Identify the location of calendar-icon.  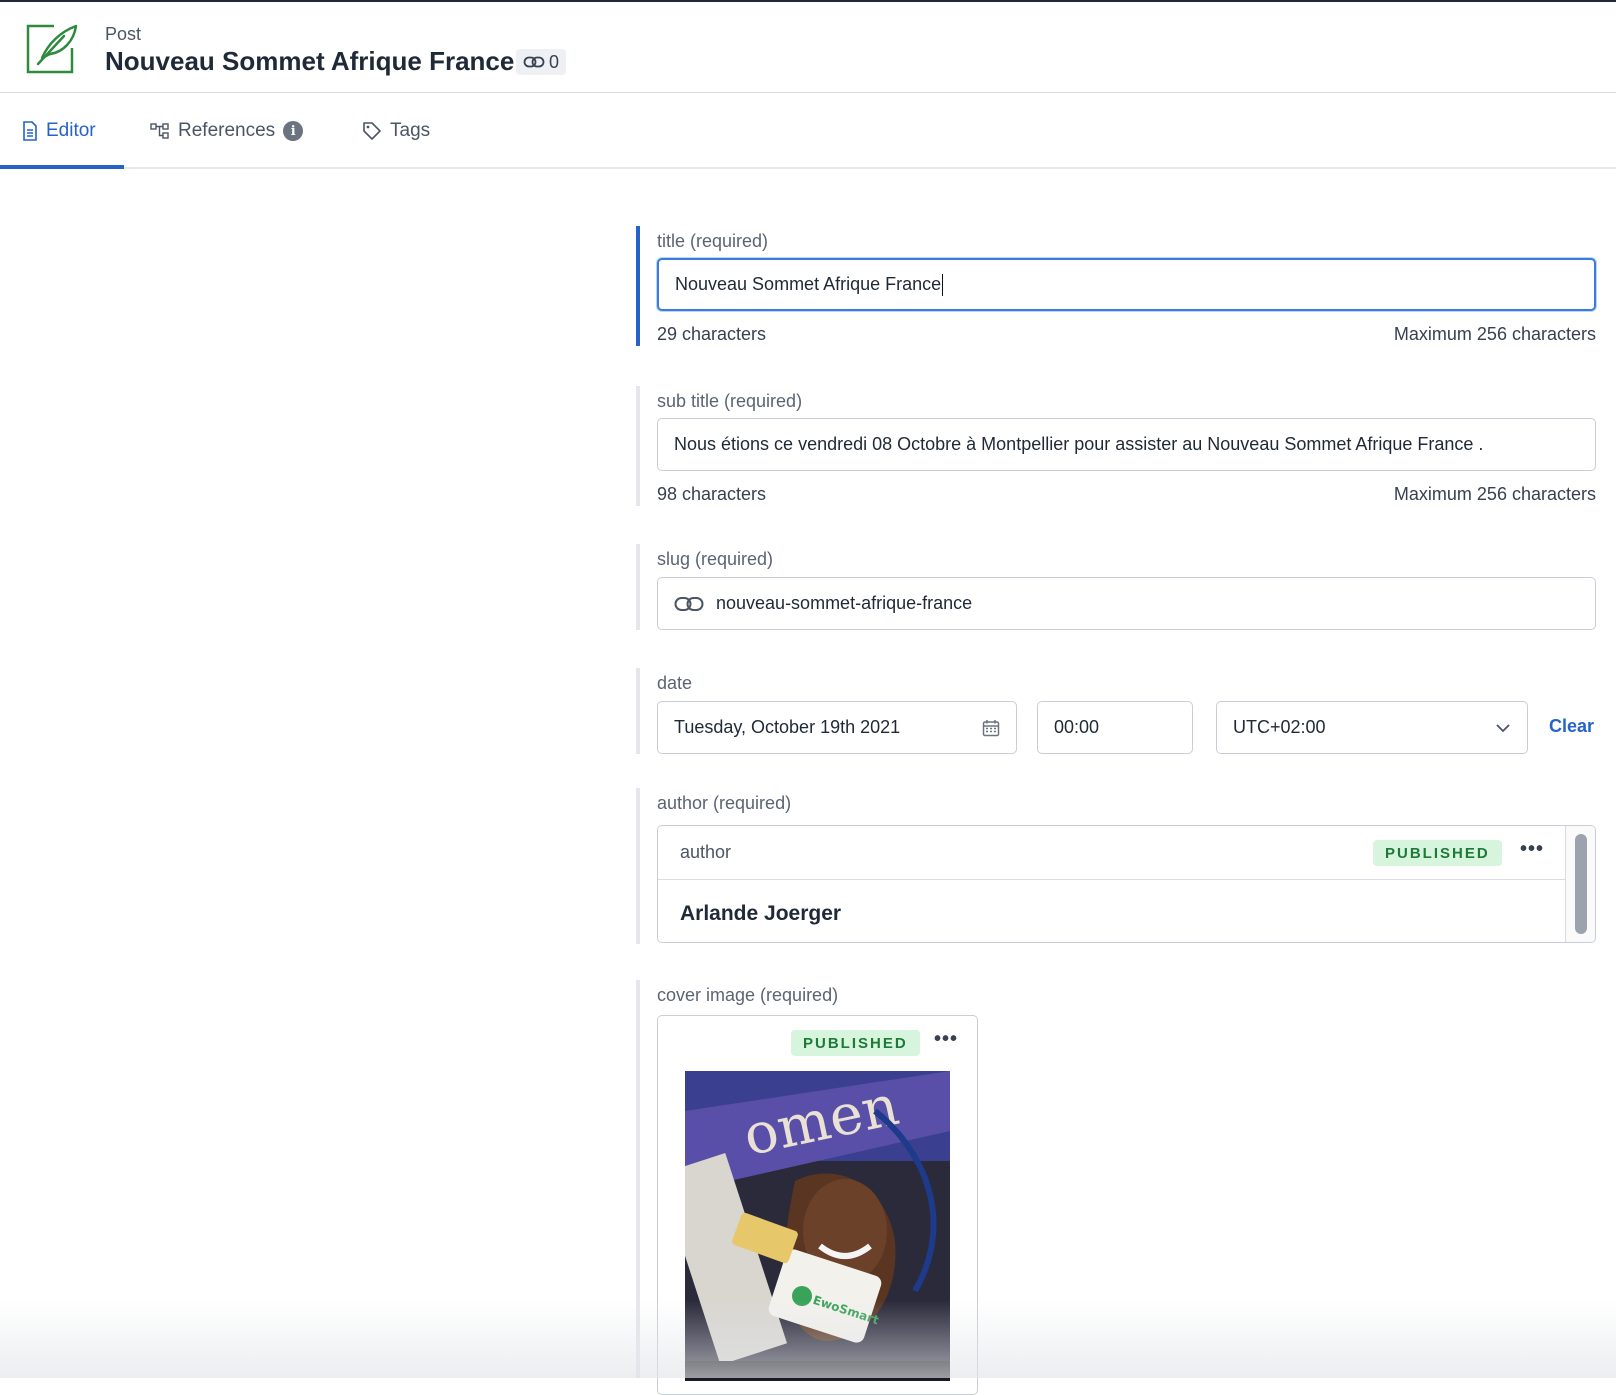
(991, 728).